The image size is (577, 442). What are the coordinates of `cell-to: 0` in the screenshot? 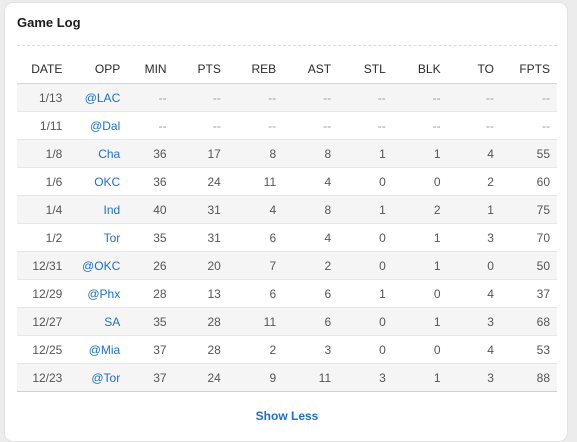 It's located at (474, 265).